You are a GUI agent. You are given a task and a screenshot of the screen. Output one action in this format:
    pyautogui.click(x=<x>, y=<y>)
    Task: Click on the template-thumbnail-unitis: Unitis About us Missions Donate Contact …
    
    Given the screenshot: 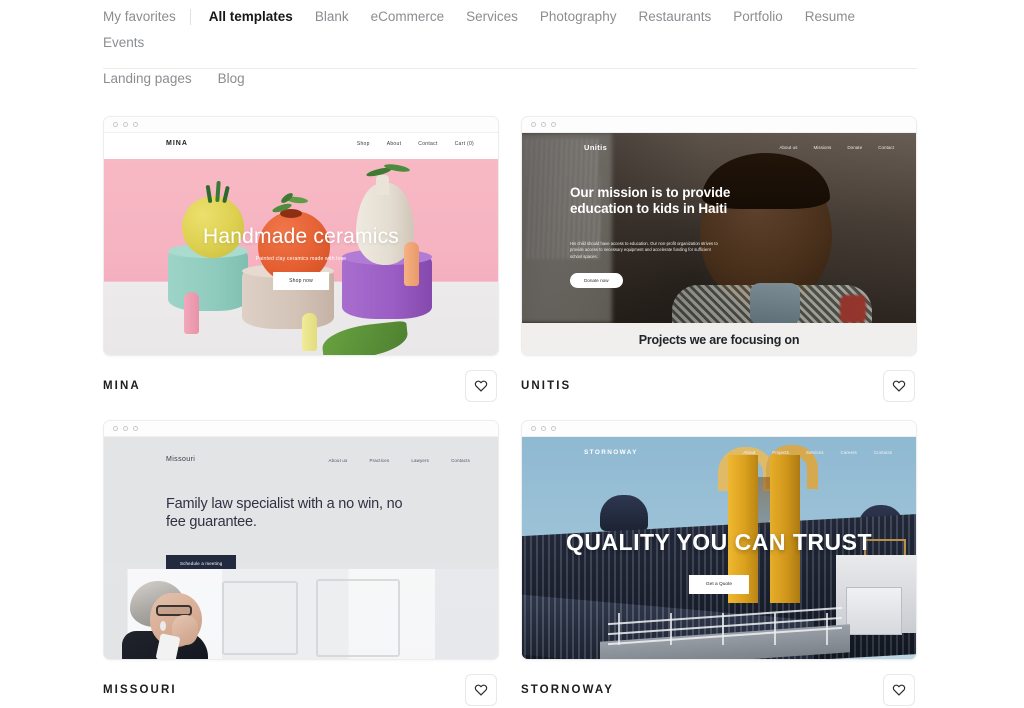 What is the action you would take?
    pyautogui.click(x=719, y=236)
    